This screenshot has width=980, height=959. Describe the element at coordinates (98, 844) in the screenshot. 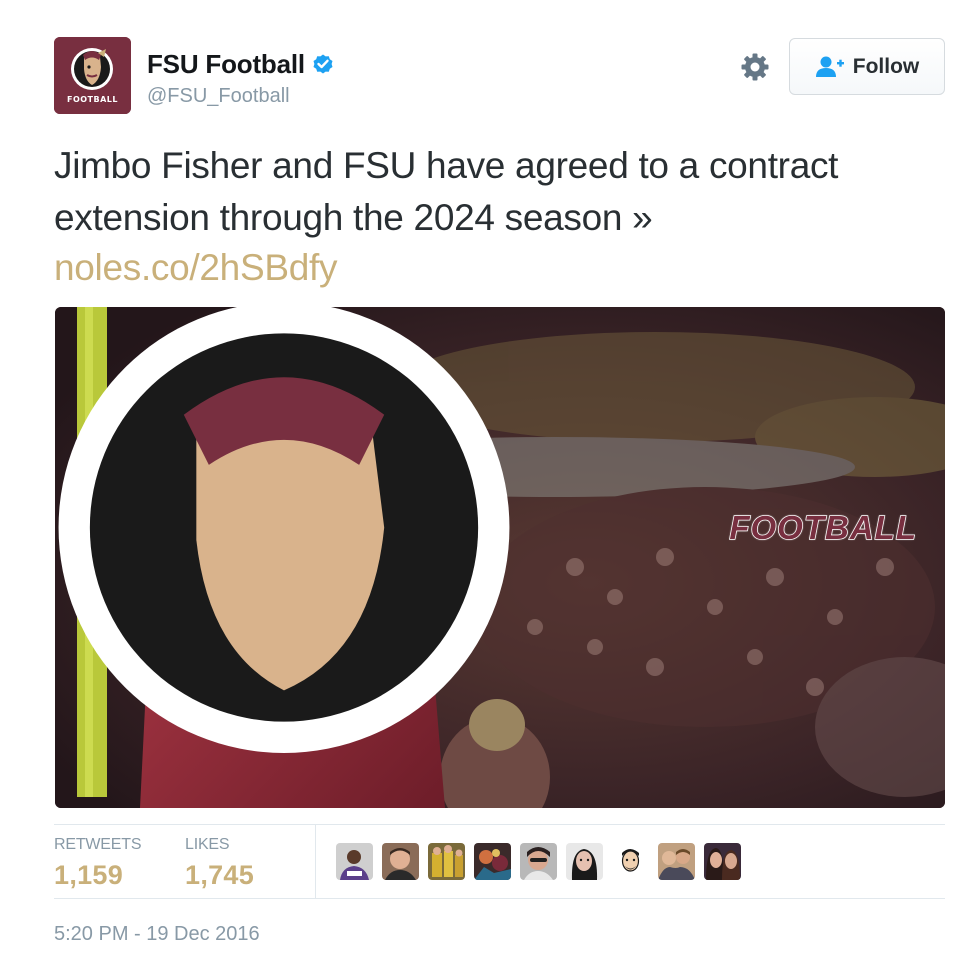

I see `retweets-label: RETWEETS` at that location.